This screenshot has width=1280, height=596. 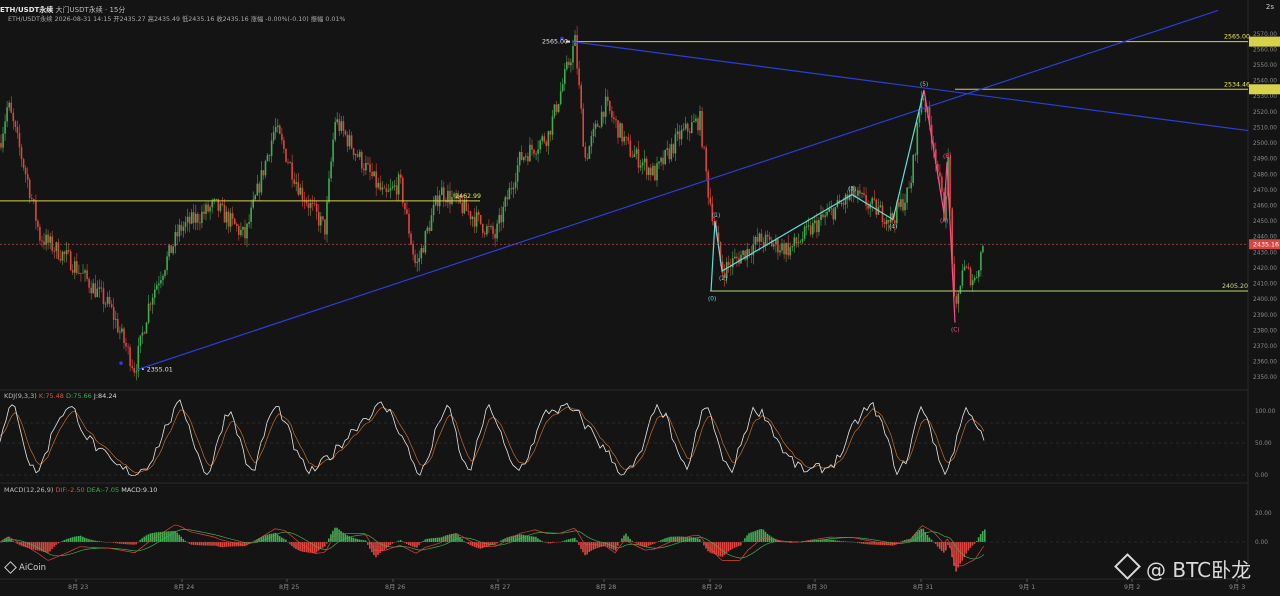 I want to click on refresh-interval: 2s, so click(x=1270, y=7).